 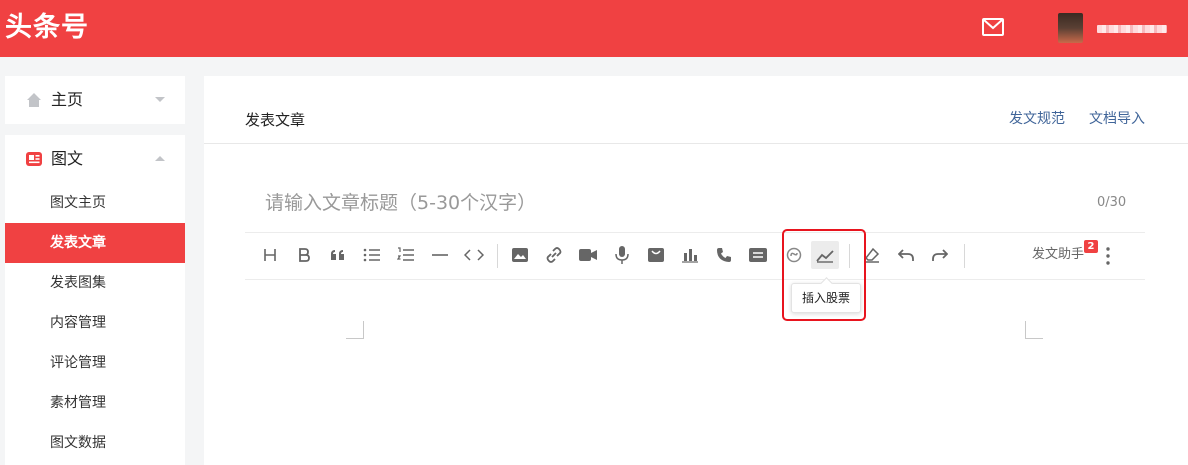 I want to click on vote-chart-icon, so click(x=690, y=255).